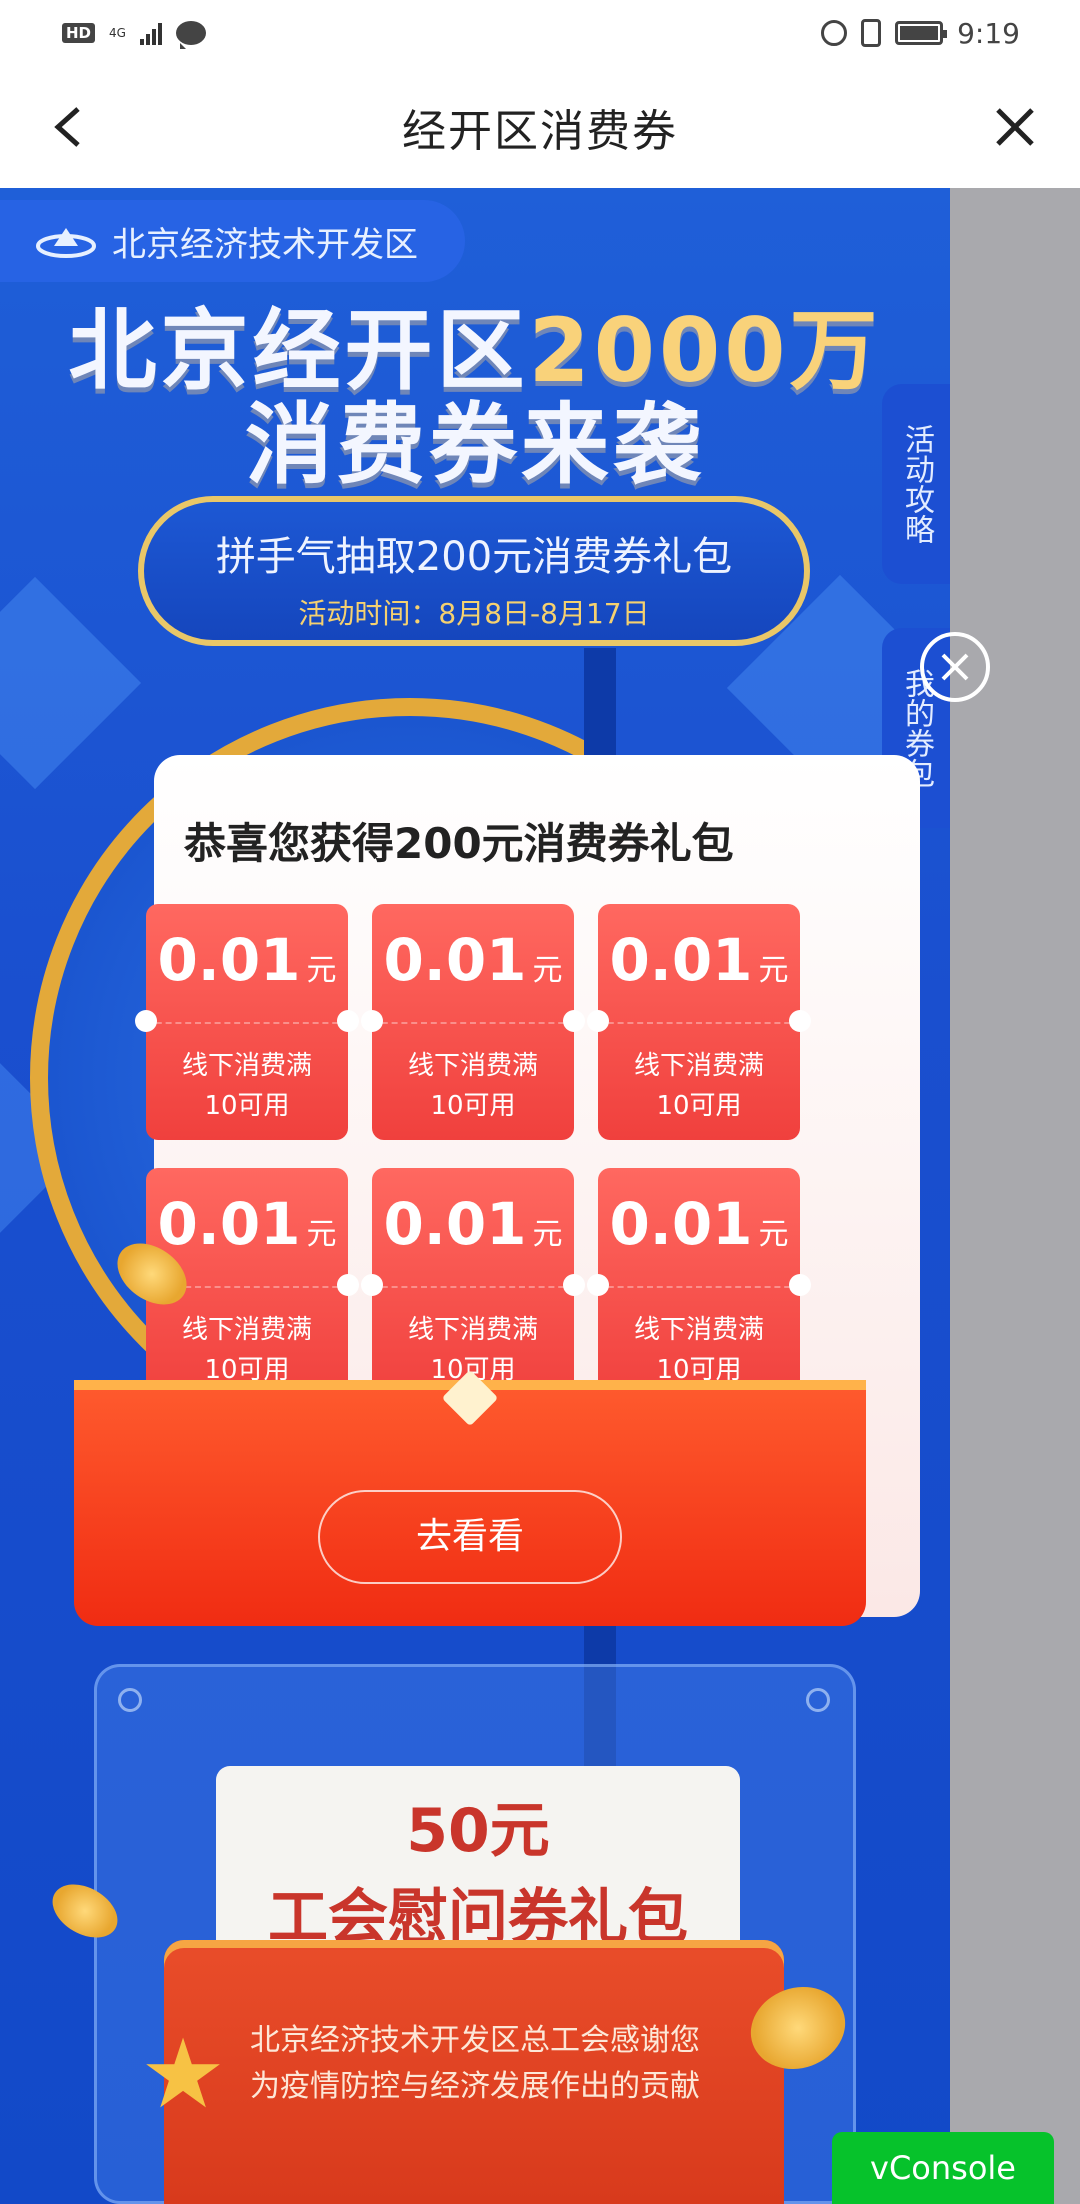 Image resolution: width=1080 pixels, height=2204 pixels. Describe the element at coordinates (474, 557) in the screenshot. I see `pill-main-text: 拼手气抽取200元消费券礼包` at that location.